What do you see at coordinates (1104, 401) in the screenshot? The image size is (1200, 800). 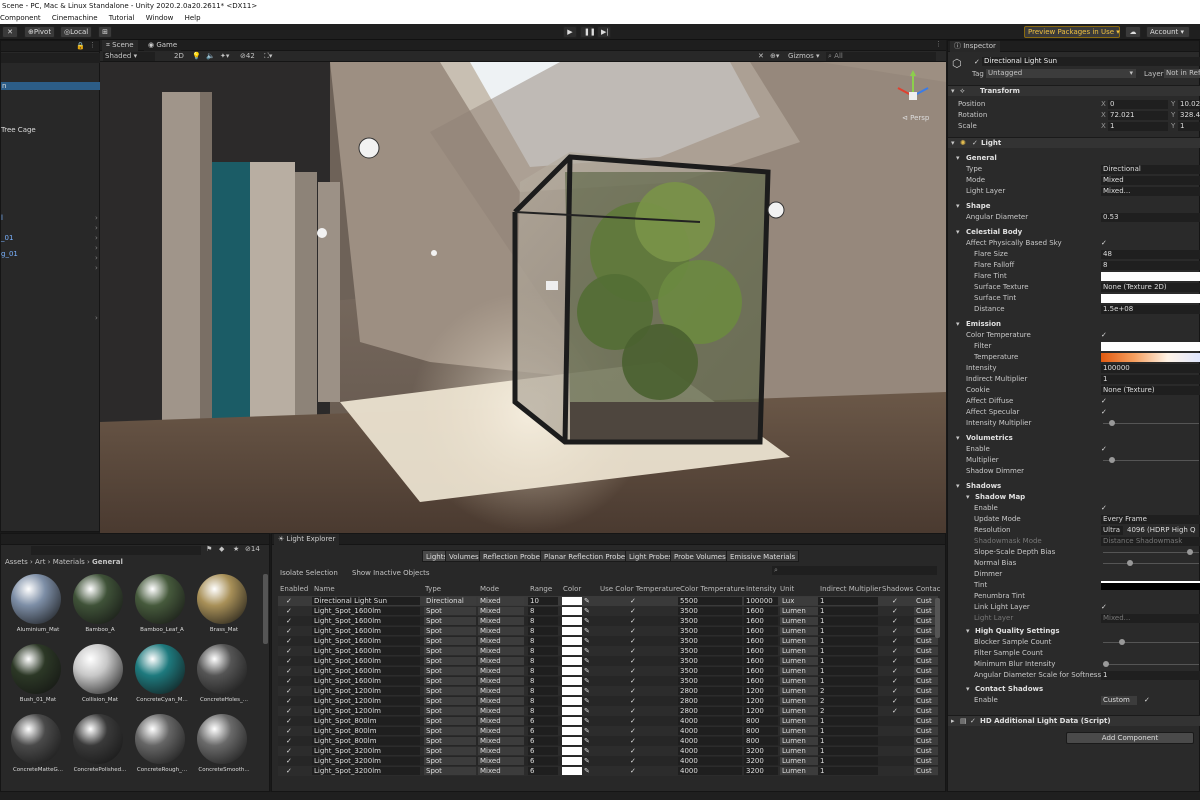 I see `affect-diffuse-checkbox: ✓` at bounding box center [1104, 401].